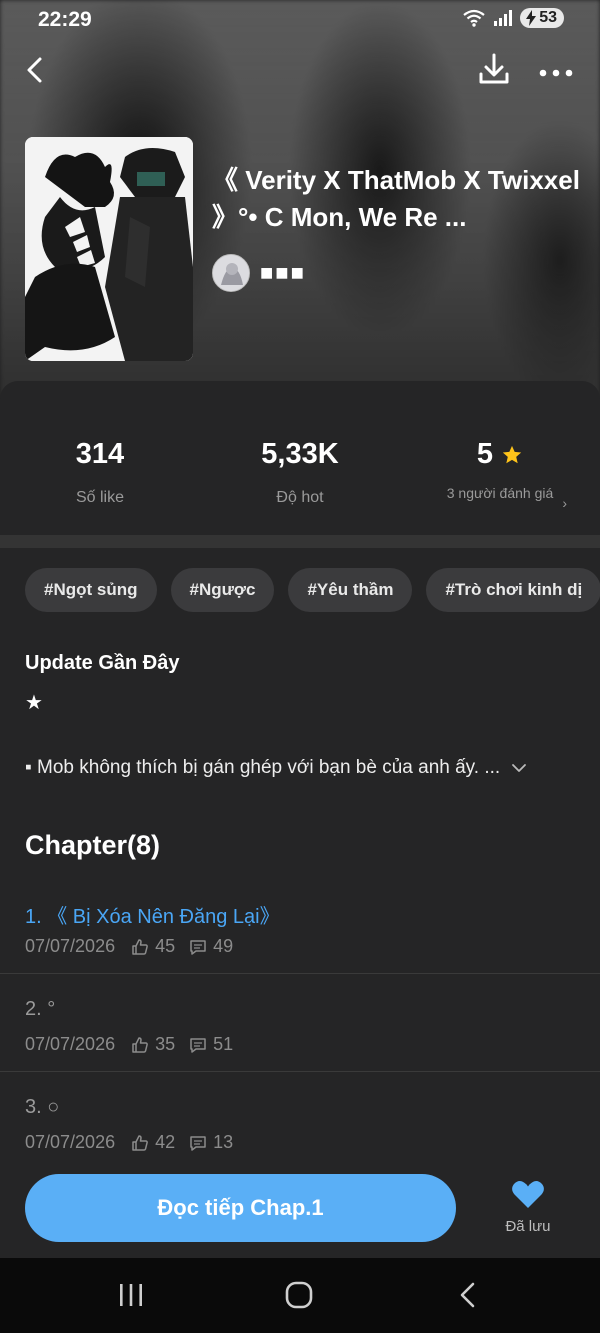  What do you see at coordinates (300, 454) in the screenshot?
I see `hot-value: 5,33K` at bounding box center [300, 454].